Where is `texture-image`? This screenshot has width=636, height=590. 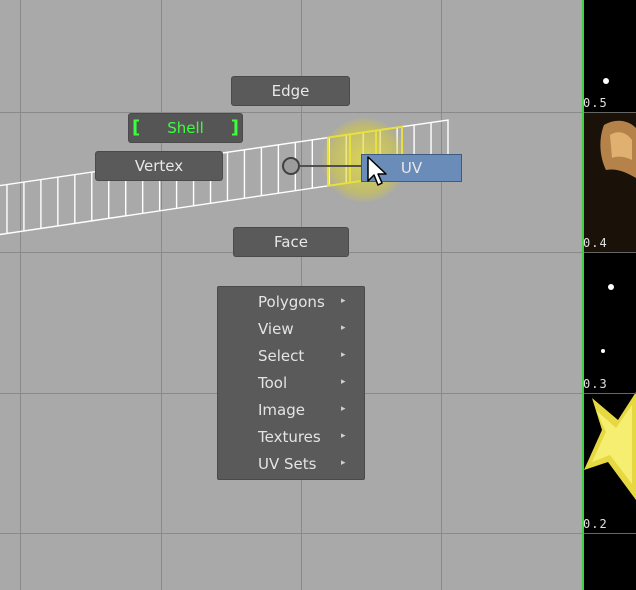
texture-image is located at coordinates (609, 306).